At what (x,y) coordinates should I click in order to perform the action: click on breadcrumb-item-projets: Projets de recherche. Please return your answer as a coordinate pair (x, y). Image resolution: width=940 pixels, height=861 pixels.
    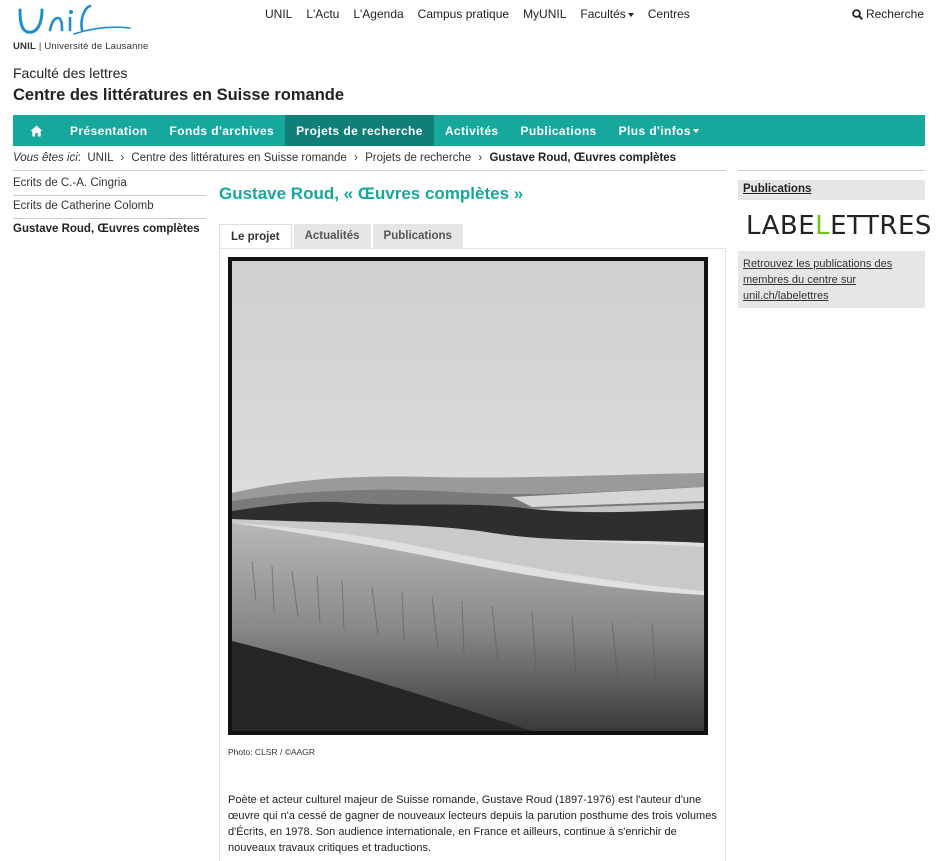
    Looking at the image, I should click on (418, 158).